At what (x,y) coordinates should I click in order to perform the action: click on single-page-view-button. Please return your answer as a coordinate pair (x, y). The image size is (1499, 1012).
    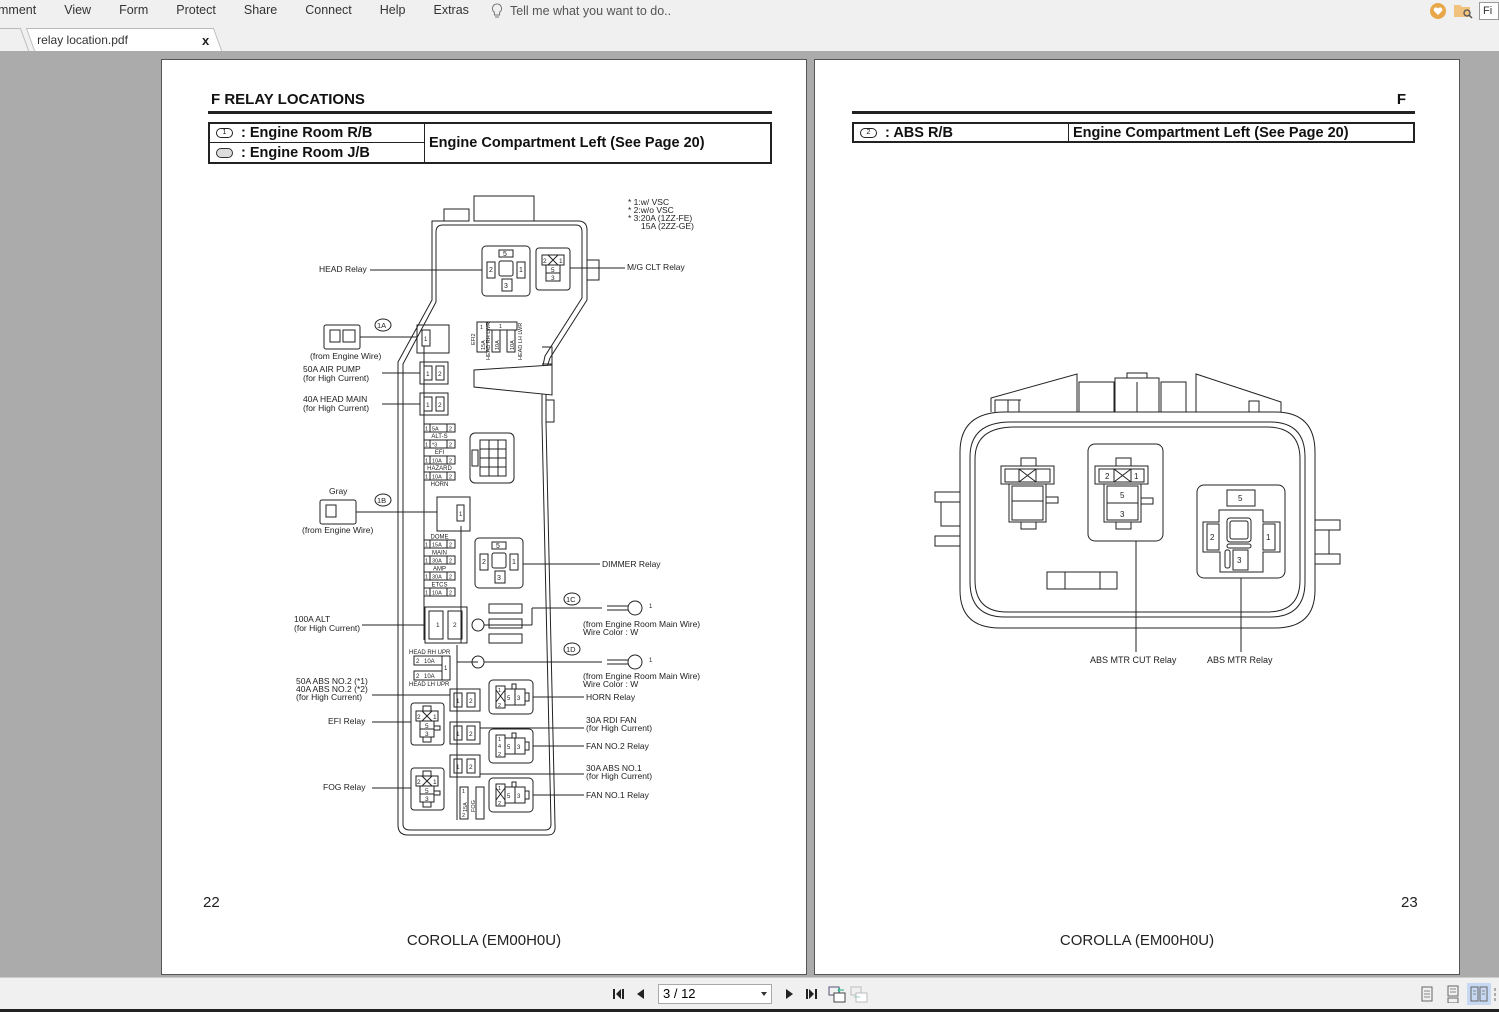
    Looking at the image, I should click on (1427, 994).